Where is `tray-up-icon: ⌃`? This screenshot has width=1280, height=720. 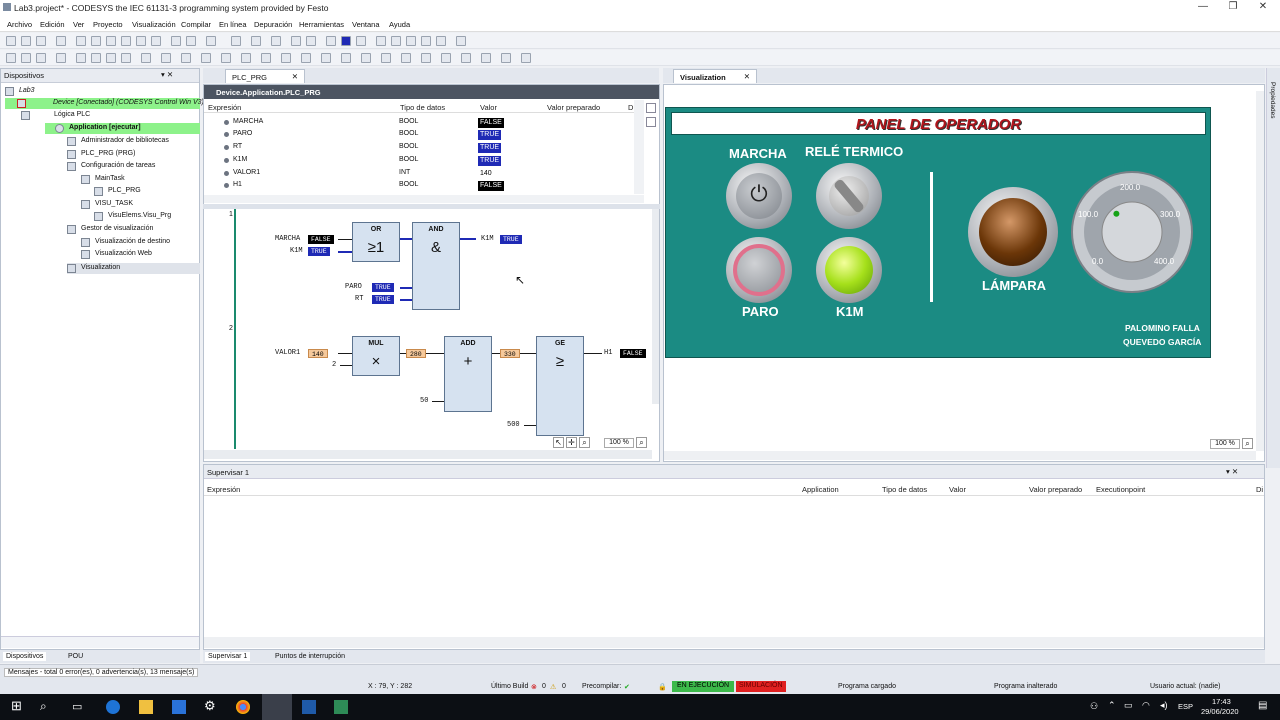 tray-up-icon: ⌃ is located at coordinates (1112, 705).